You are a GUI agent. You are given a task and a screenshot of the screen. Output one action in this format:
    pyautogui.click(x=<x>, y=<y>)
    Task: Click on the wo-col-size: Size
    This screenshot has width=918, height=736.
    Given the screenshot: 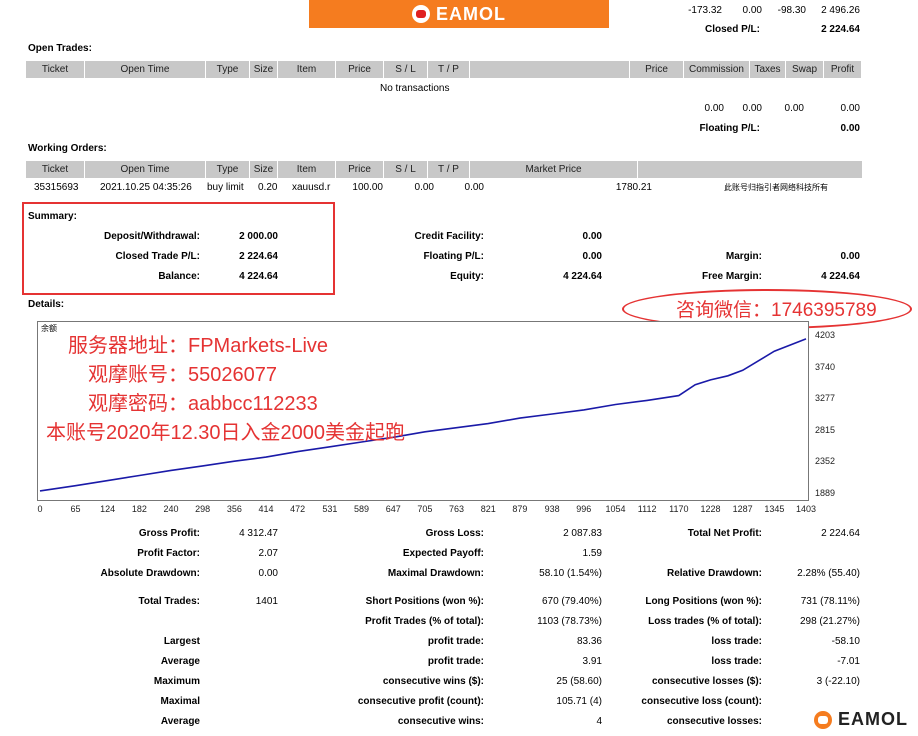 What is the action you would take?
    pyautogui.click(x=264, y=169)
    